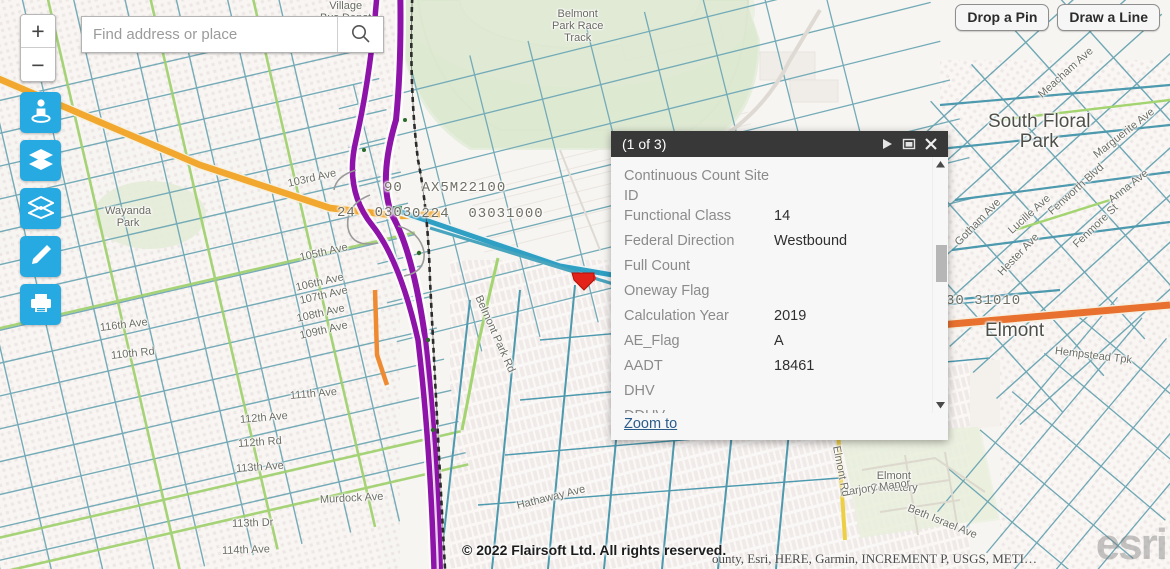  I want to click on scrollbar-thumb, so click(941, 263).